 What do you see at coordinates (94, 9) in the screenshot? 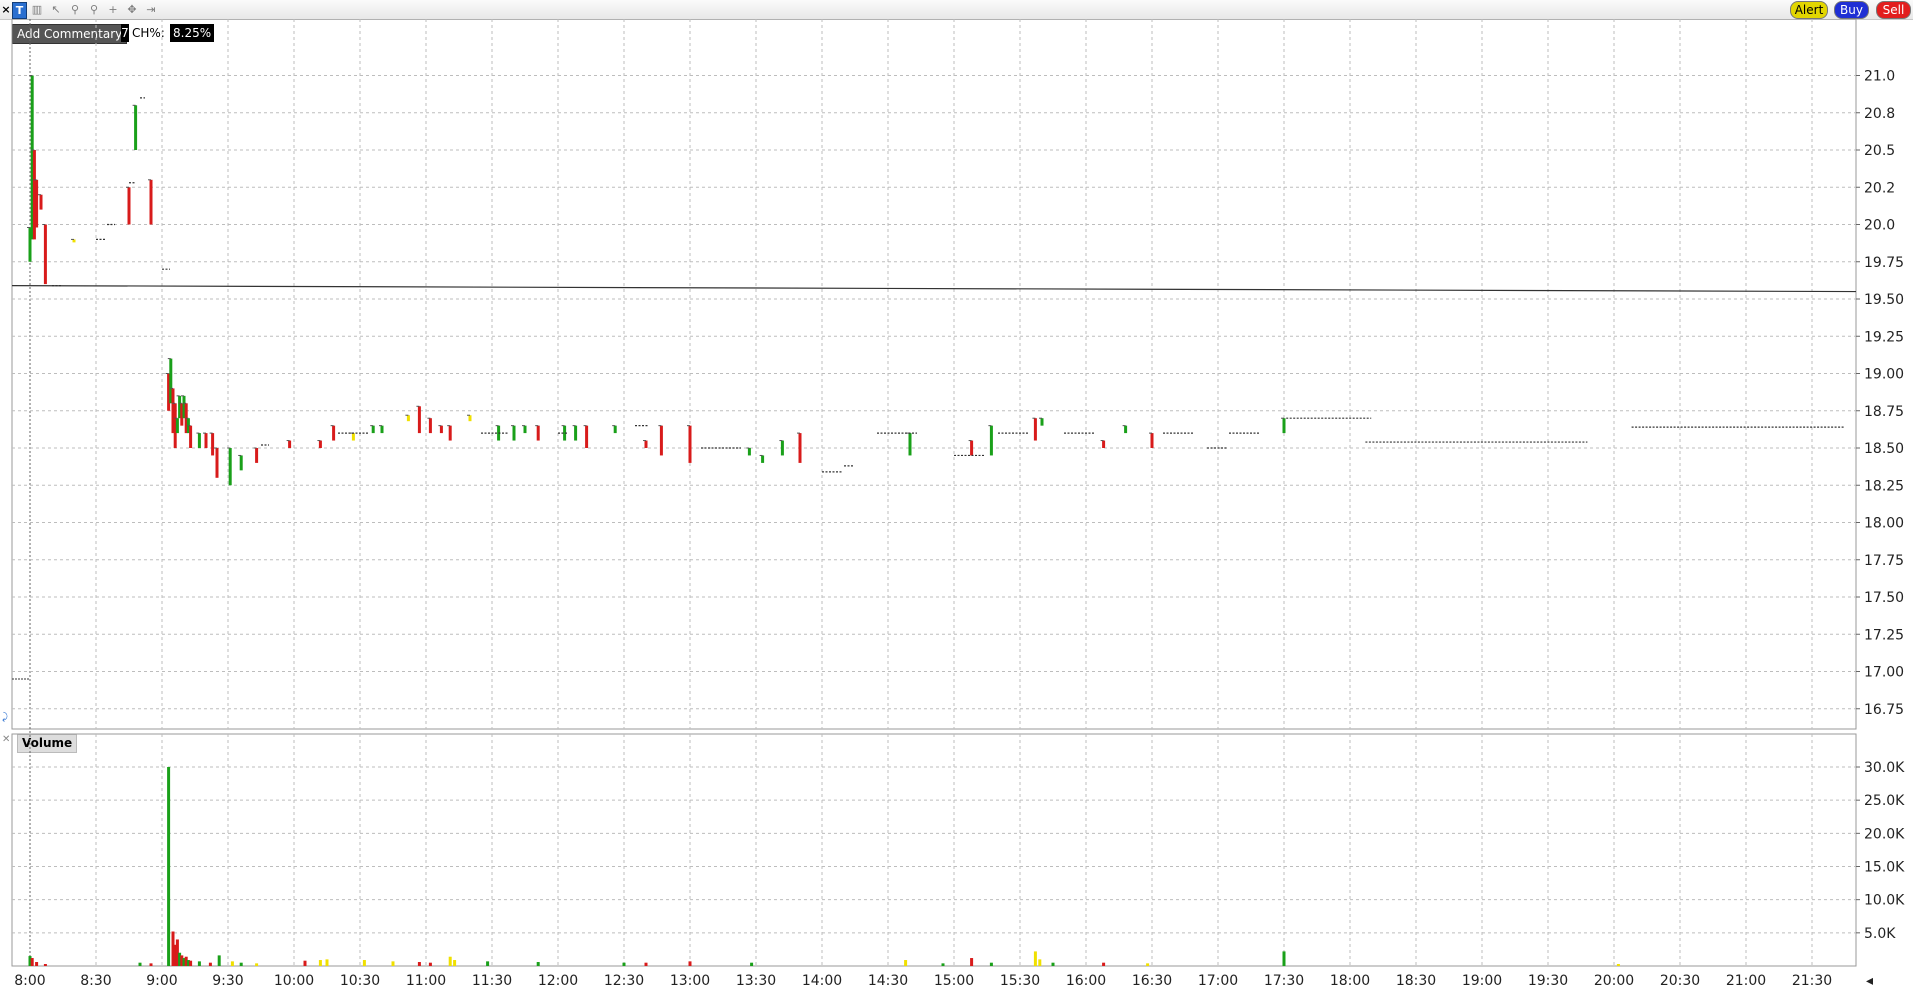
I see `zoom-out-icon: ⚲` at bounding box center [94, 9].